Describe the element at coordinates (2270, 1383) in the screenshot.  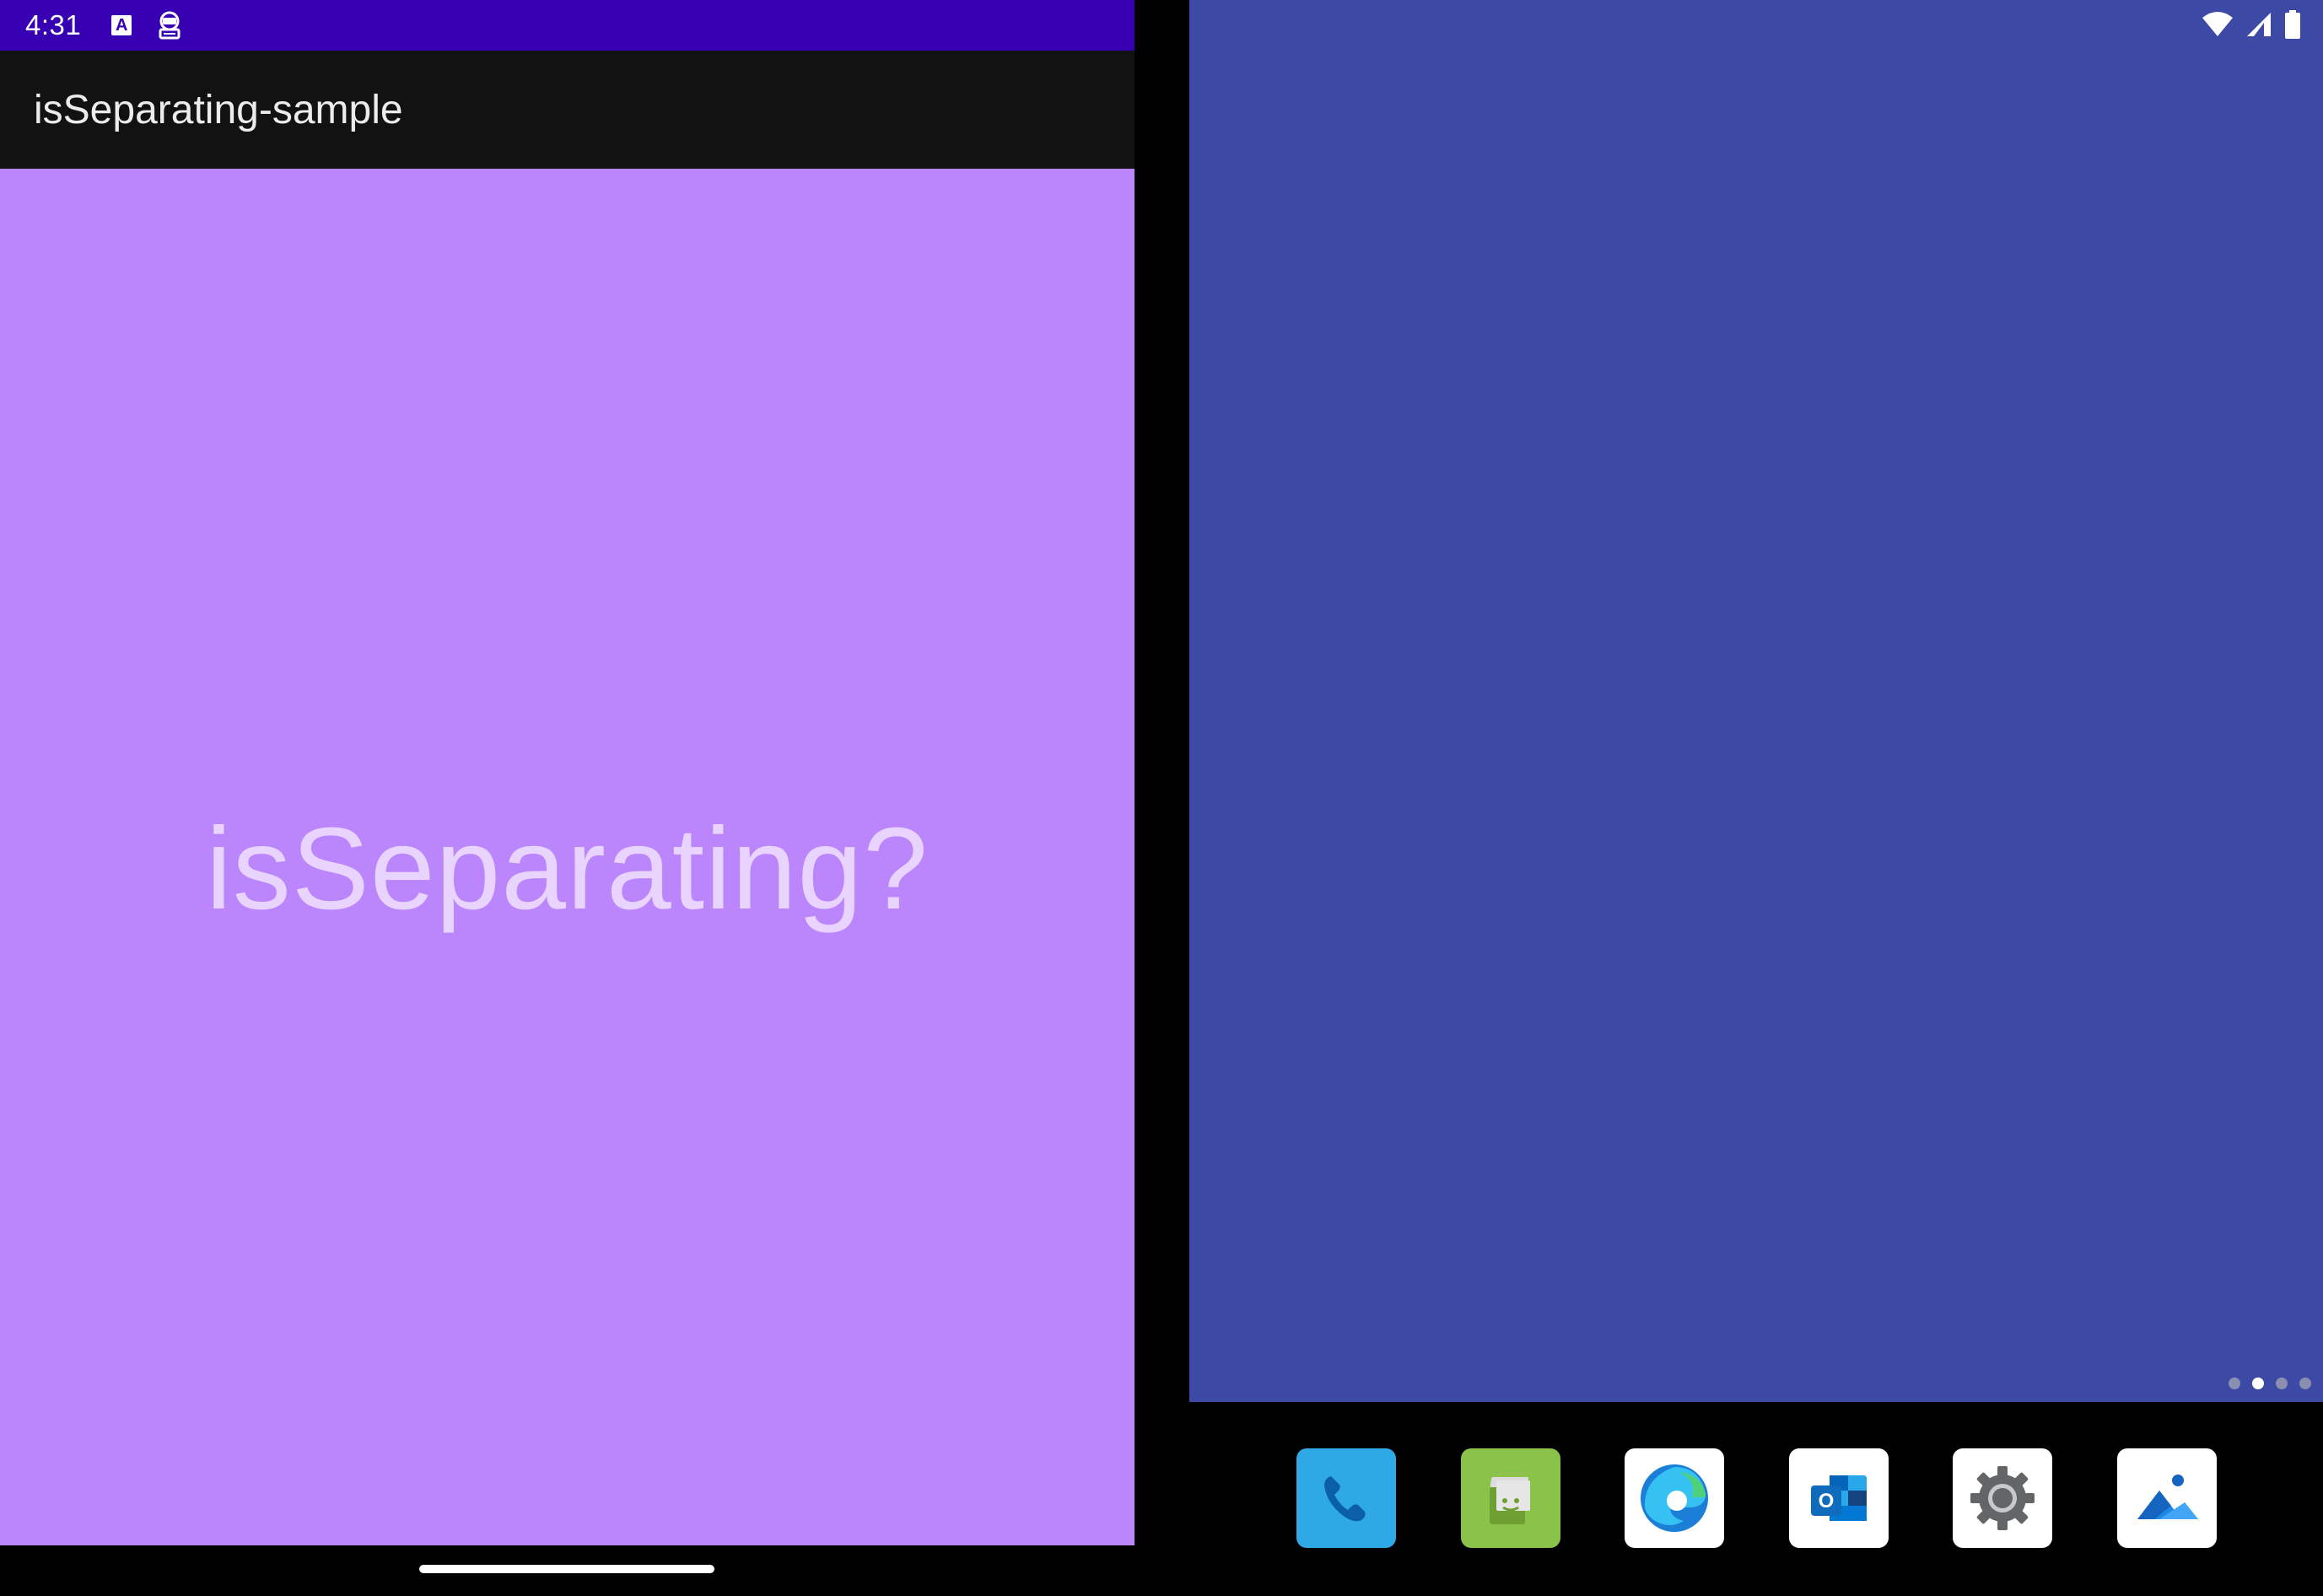
I see `launcher-page-indicator` at that location.